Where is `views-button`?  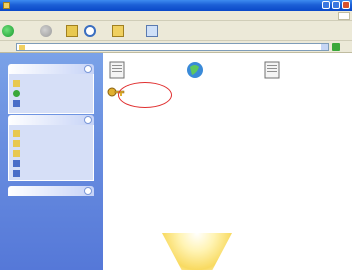
views-button is located at coordinates (152, 31).